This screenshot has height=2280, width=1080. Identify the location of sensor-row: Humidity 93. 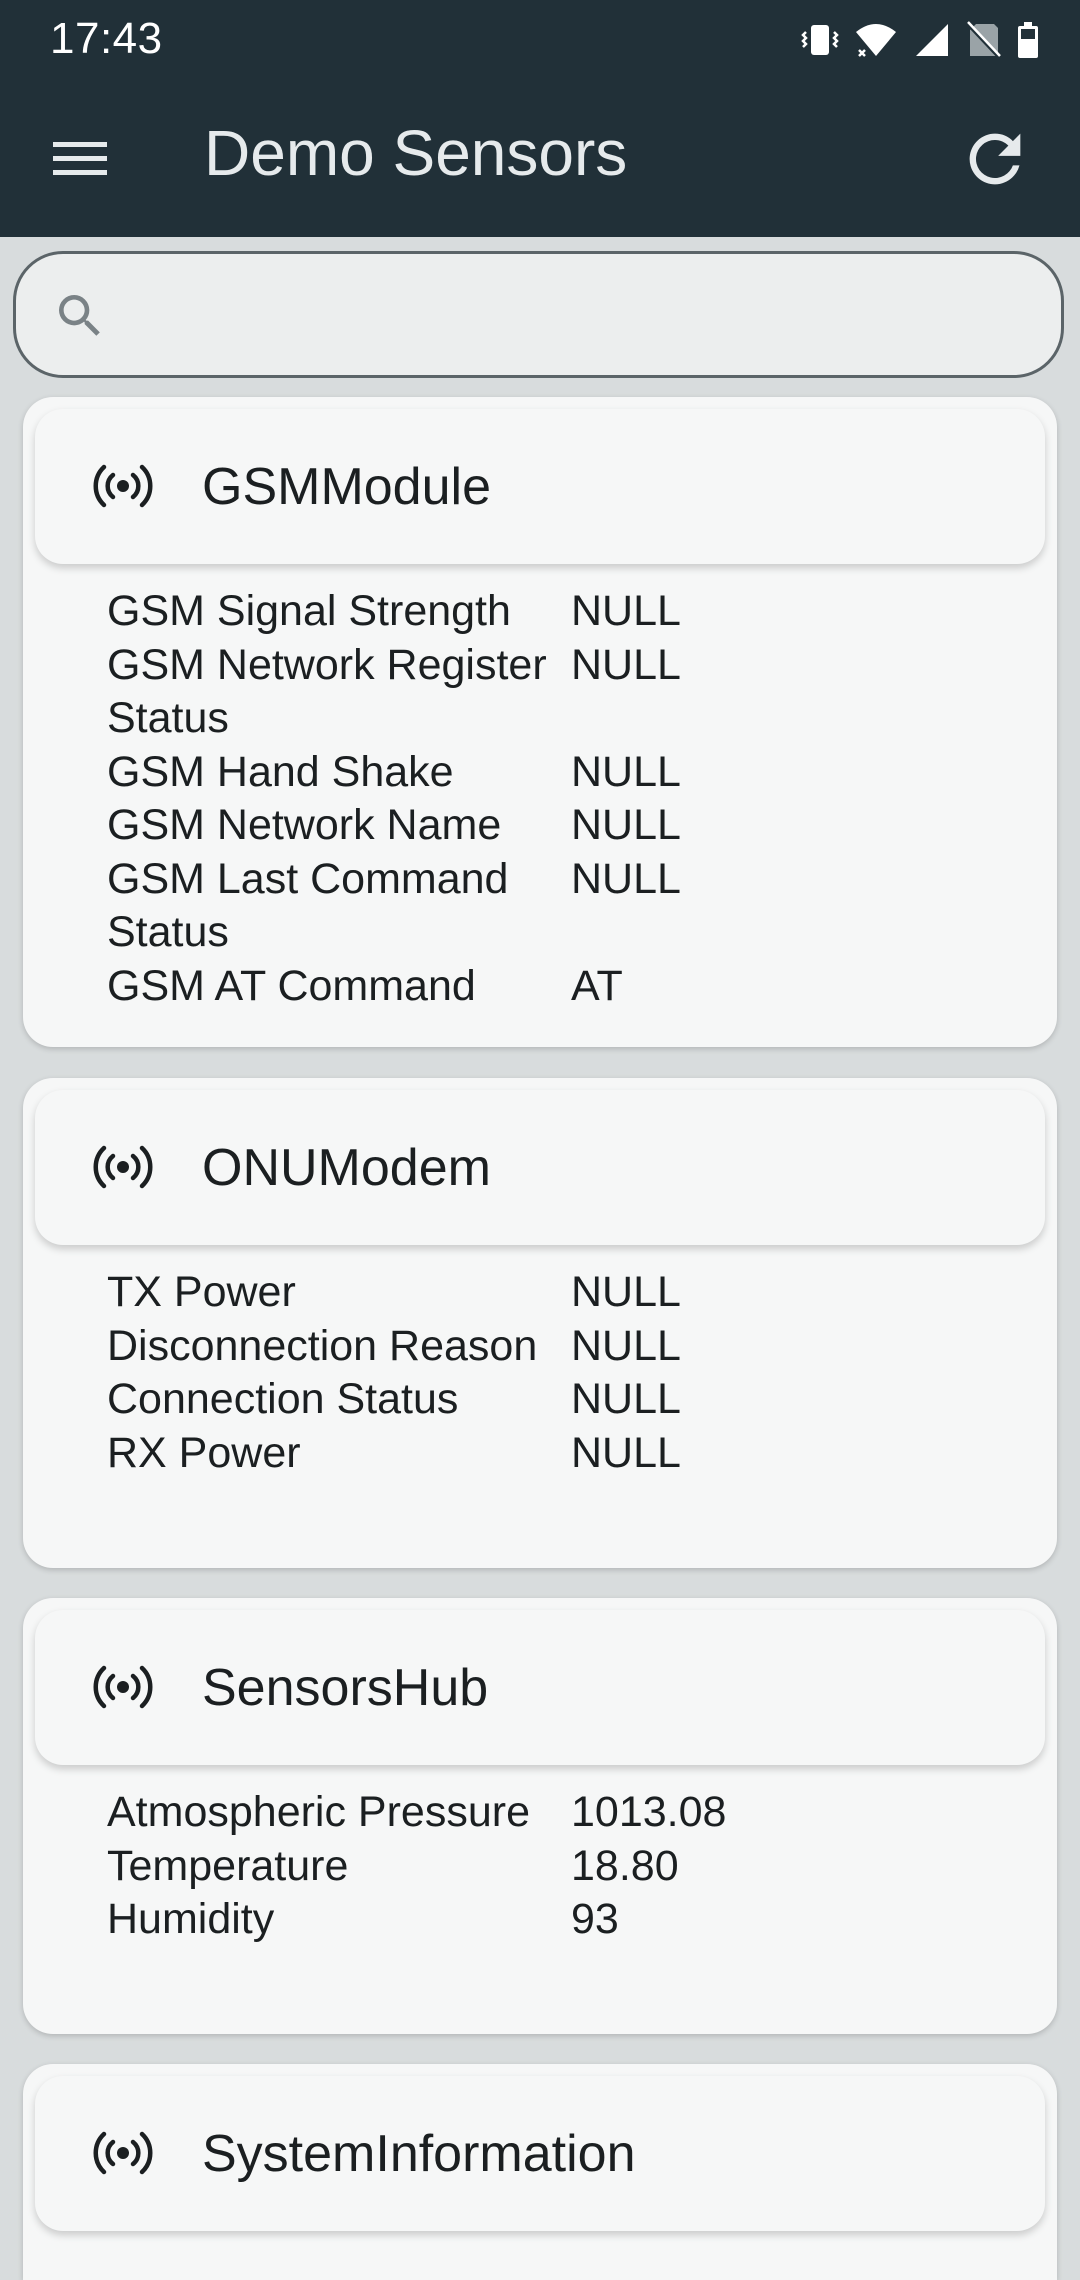
(557, 1920).